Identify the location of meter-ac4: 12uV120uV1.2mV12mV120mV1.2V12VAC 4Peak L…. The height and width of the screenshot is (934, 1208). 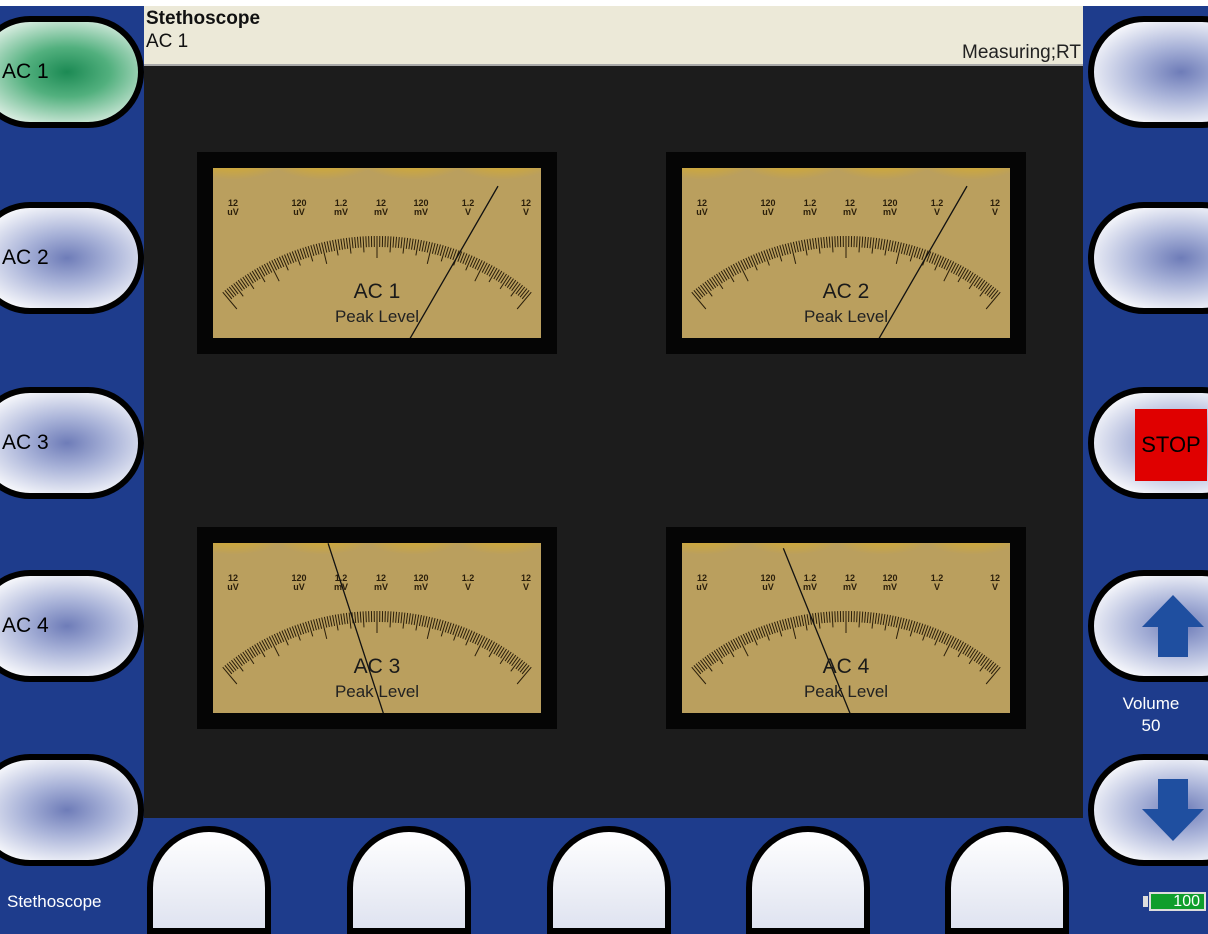
(846, 628).